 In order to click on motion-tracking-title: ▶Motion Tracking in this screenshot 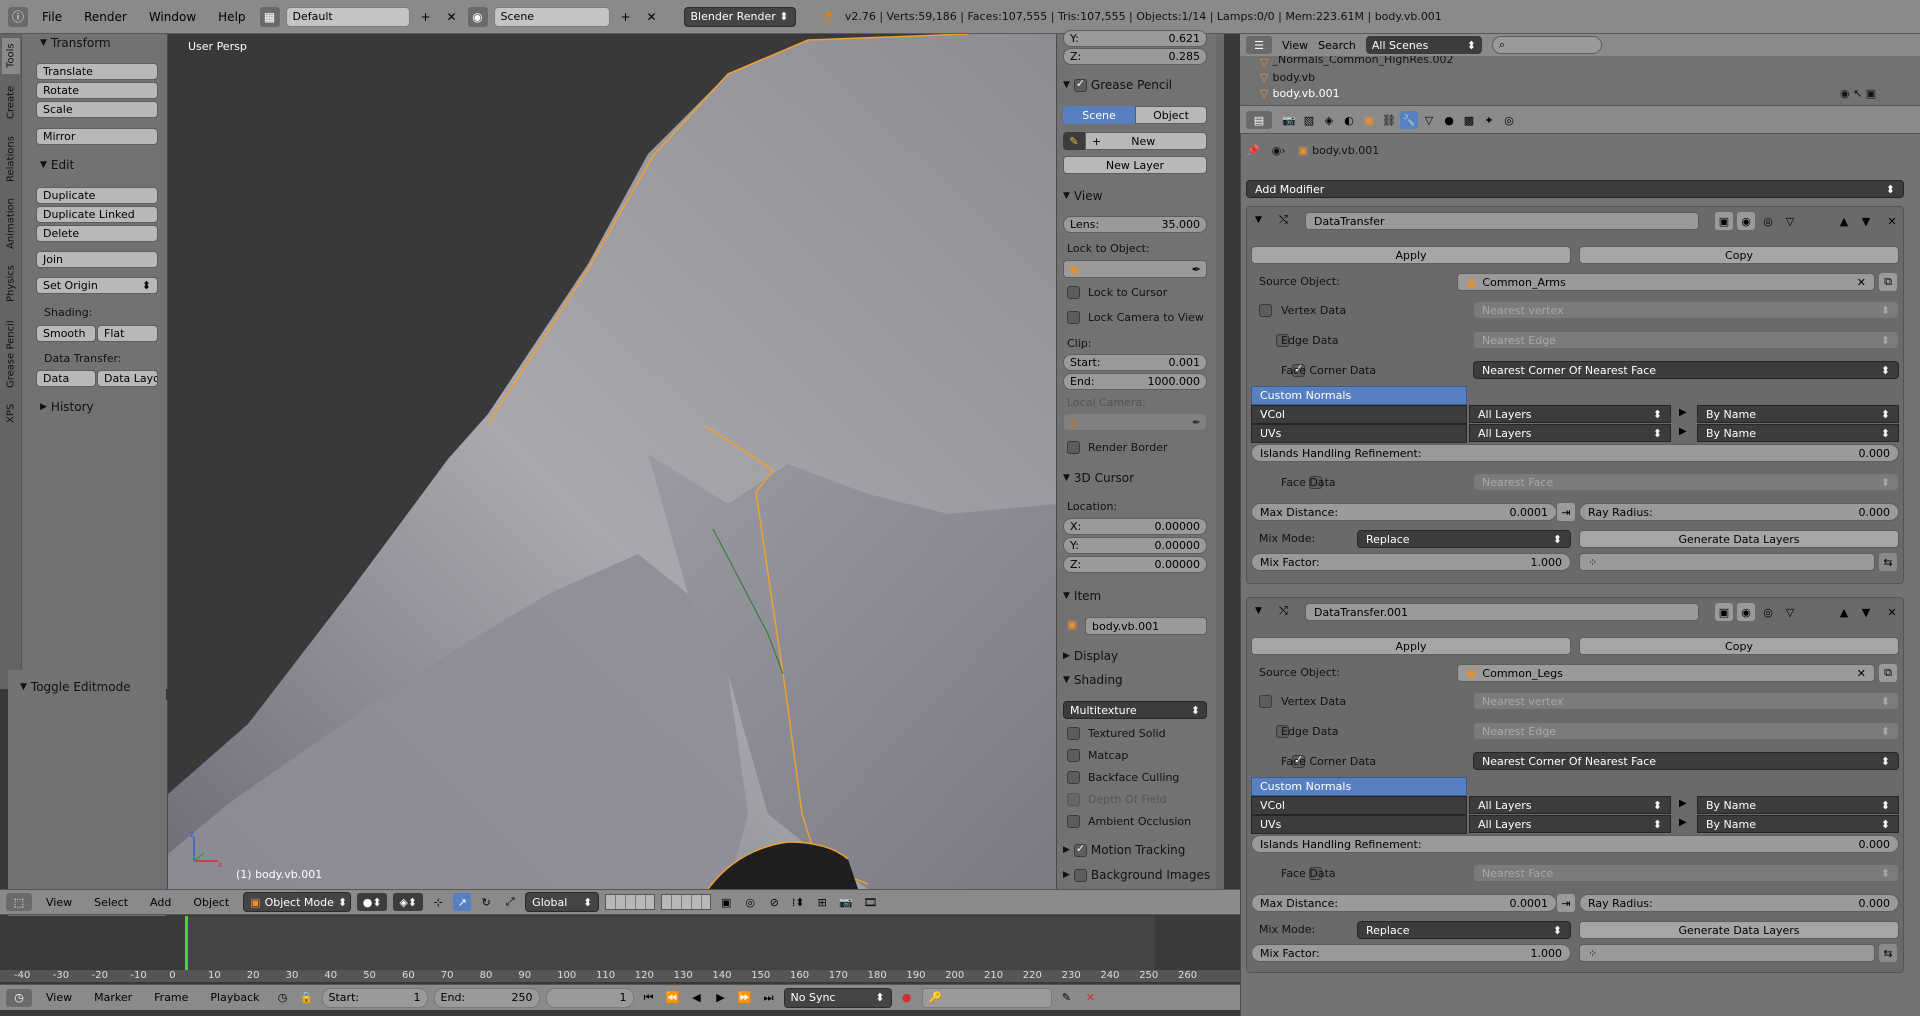, I will do `click(1124, 850)`.